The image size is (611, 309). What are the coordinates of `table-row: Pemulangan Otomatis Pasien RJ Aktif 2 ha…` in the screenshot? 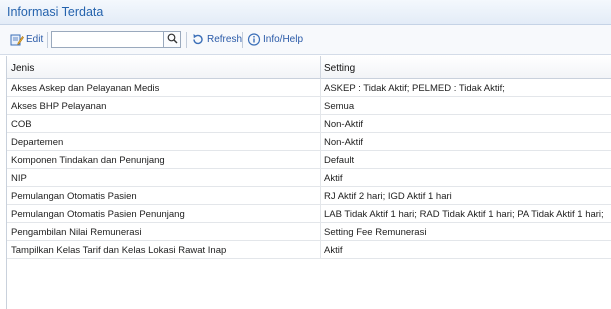 It's located at (309, 196).